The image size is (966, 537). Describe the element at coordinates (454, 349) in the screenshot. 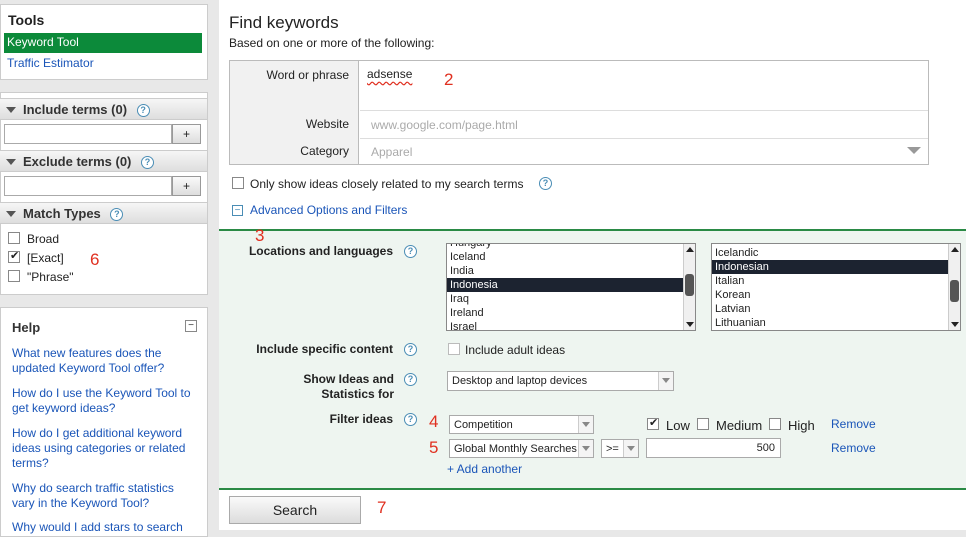

I see `adult-ideas-checkbox` at that location.